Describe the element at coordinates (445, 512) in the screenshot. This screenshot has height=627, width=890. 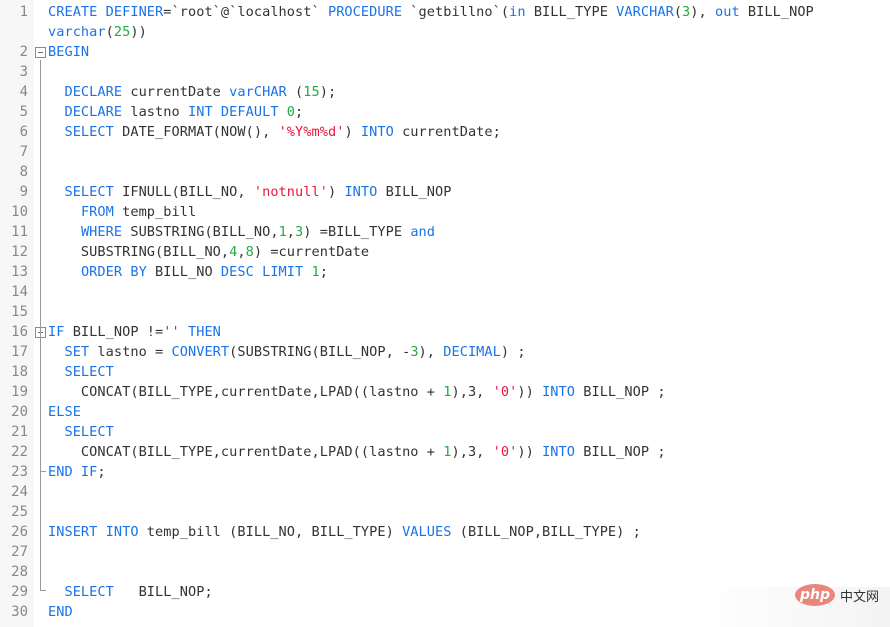
I see `code-line: 25` at that location.